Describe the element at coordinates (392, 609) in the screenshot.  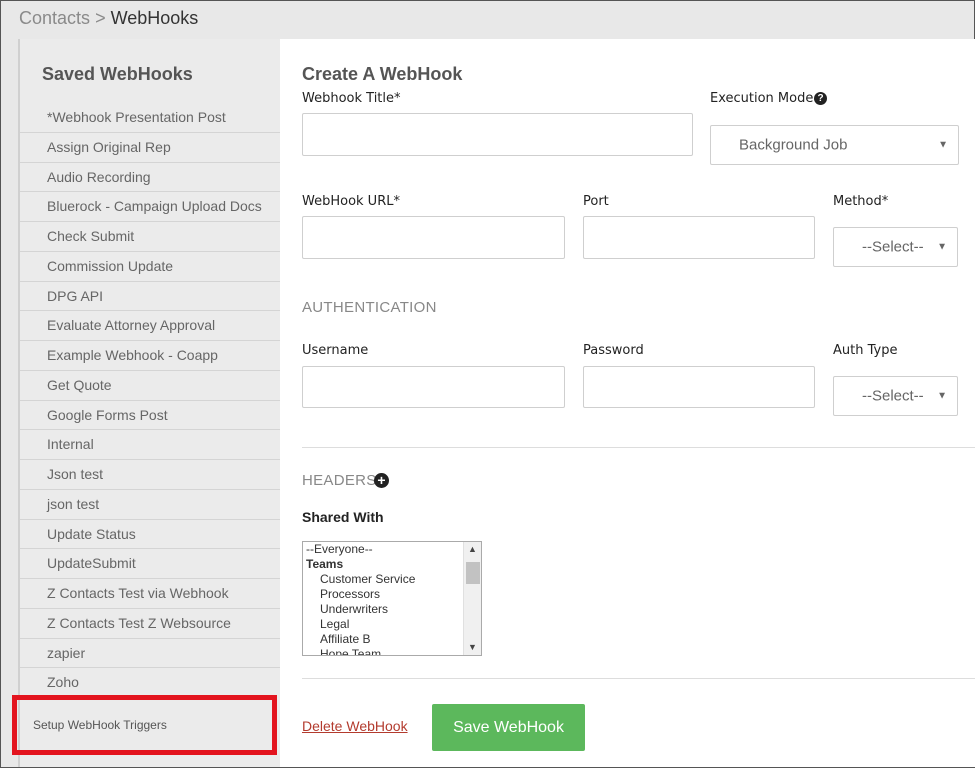
I see `shared-option: Underwriters` at that location.